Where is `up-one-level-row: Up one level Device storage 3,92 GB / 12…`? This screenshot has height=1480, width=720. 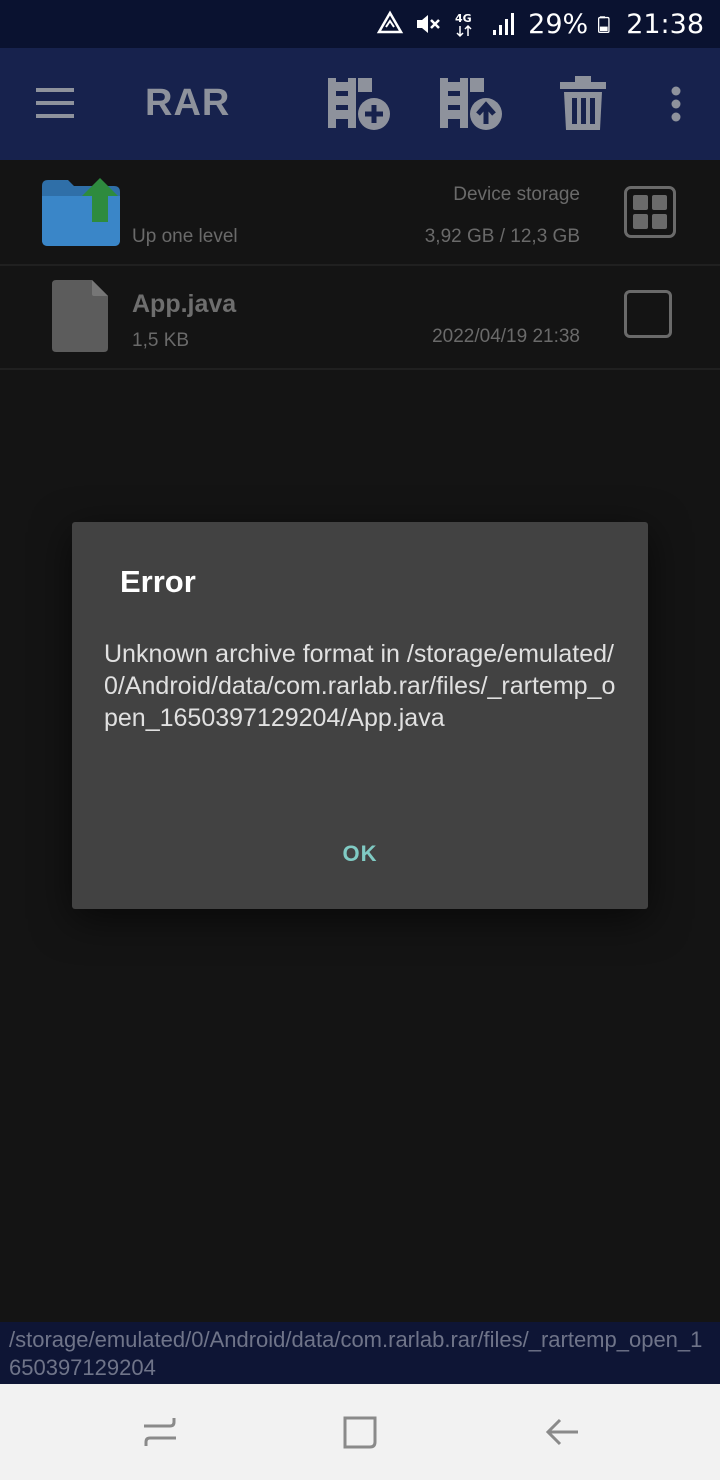
up-one-level-row: Up one level Device storage 3,92 GB / 12… is located at coordinates (360, 213).